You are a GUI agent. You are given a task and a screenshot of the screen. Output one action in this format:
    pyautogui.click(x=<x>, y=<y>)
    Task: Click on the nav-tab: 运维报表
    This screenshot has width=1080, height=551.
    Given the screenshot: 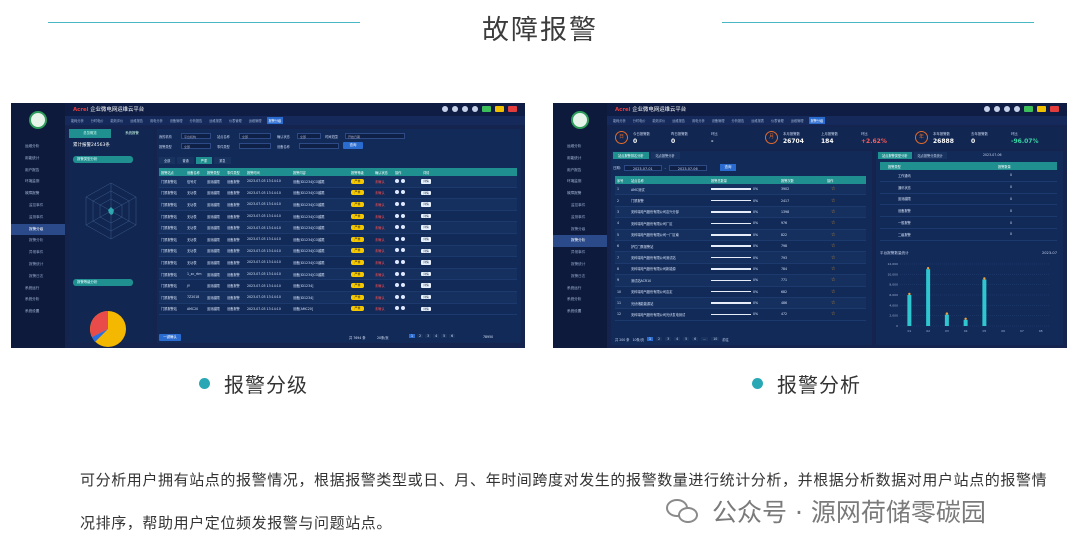 What is the action you would take?
    pyautogui.click(x=215, y=120)
    